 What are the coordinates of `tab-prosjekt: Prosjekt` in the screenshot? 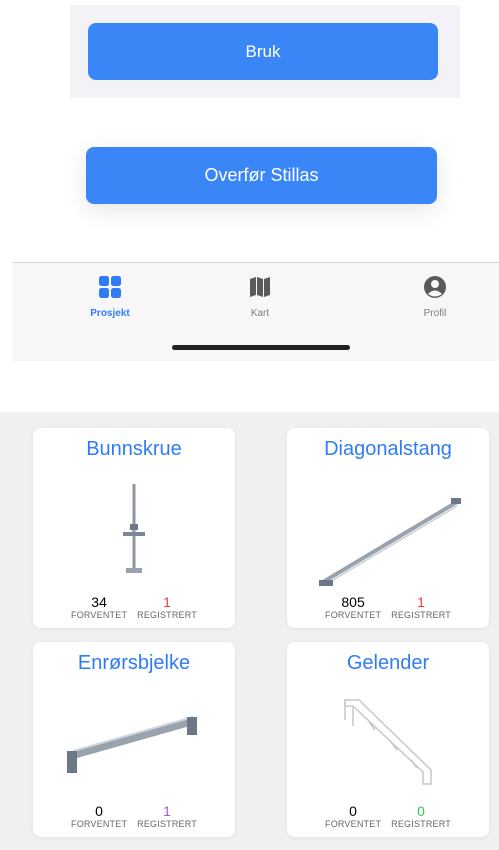 It's located at (110, 297).